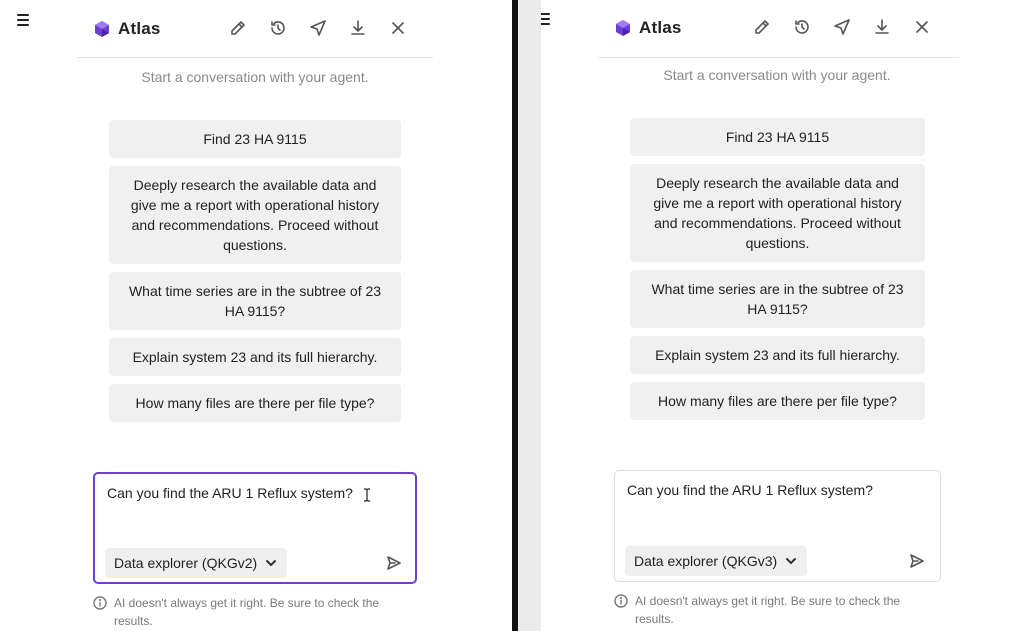  Describe the element at coordinates (367, 495) in the screenshot. I see `text-cursor-icon` at that location.